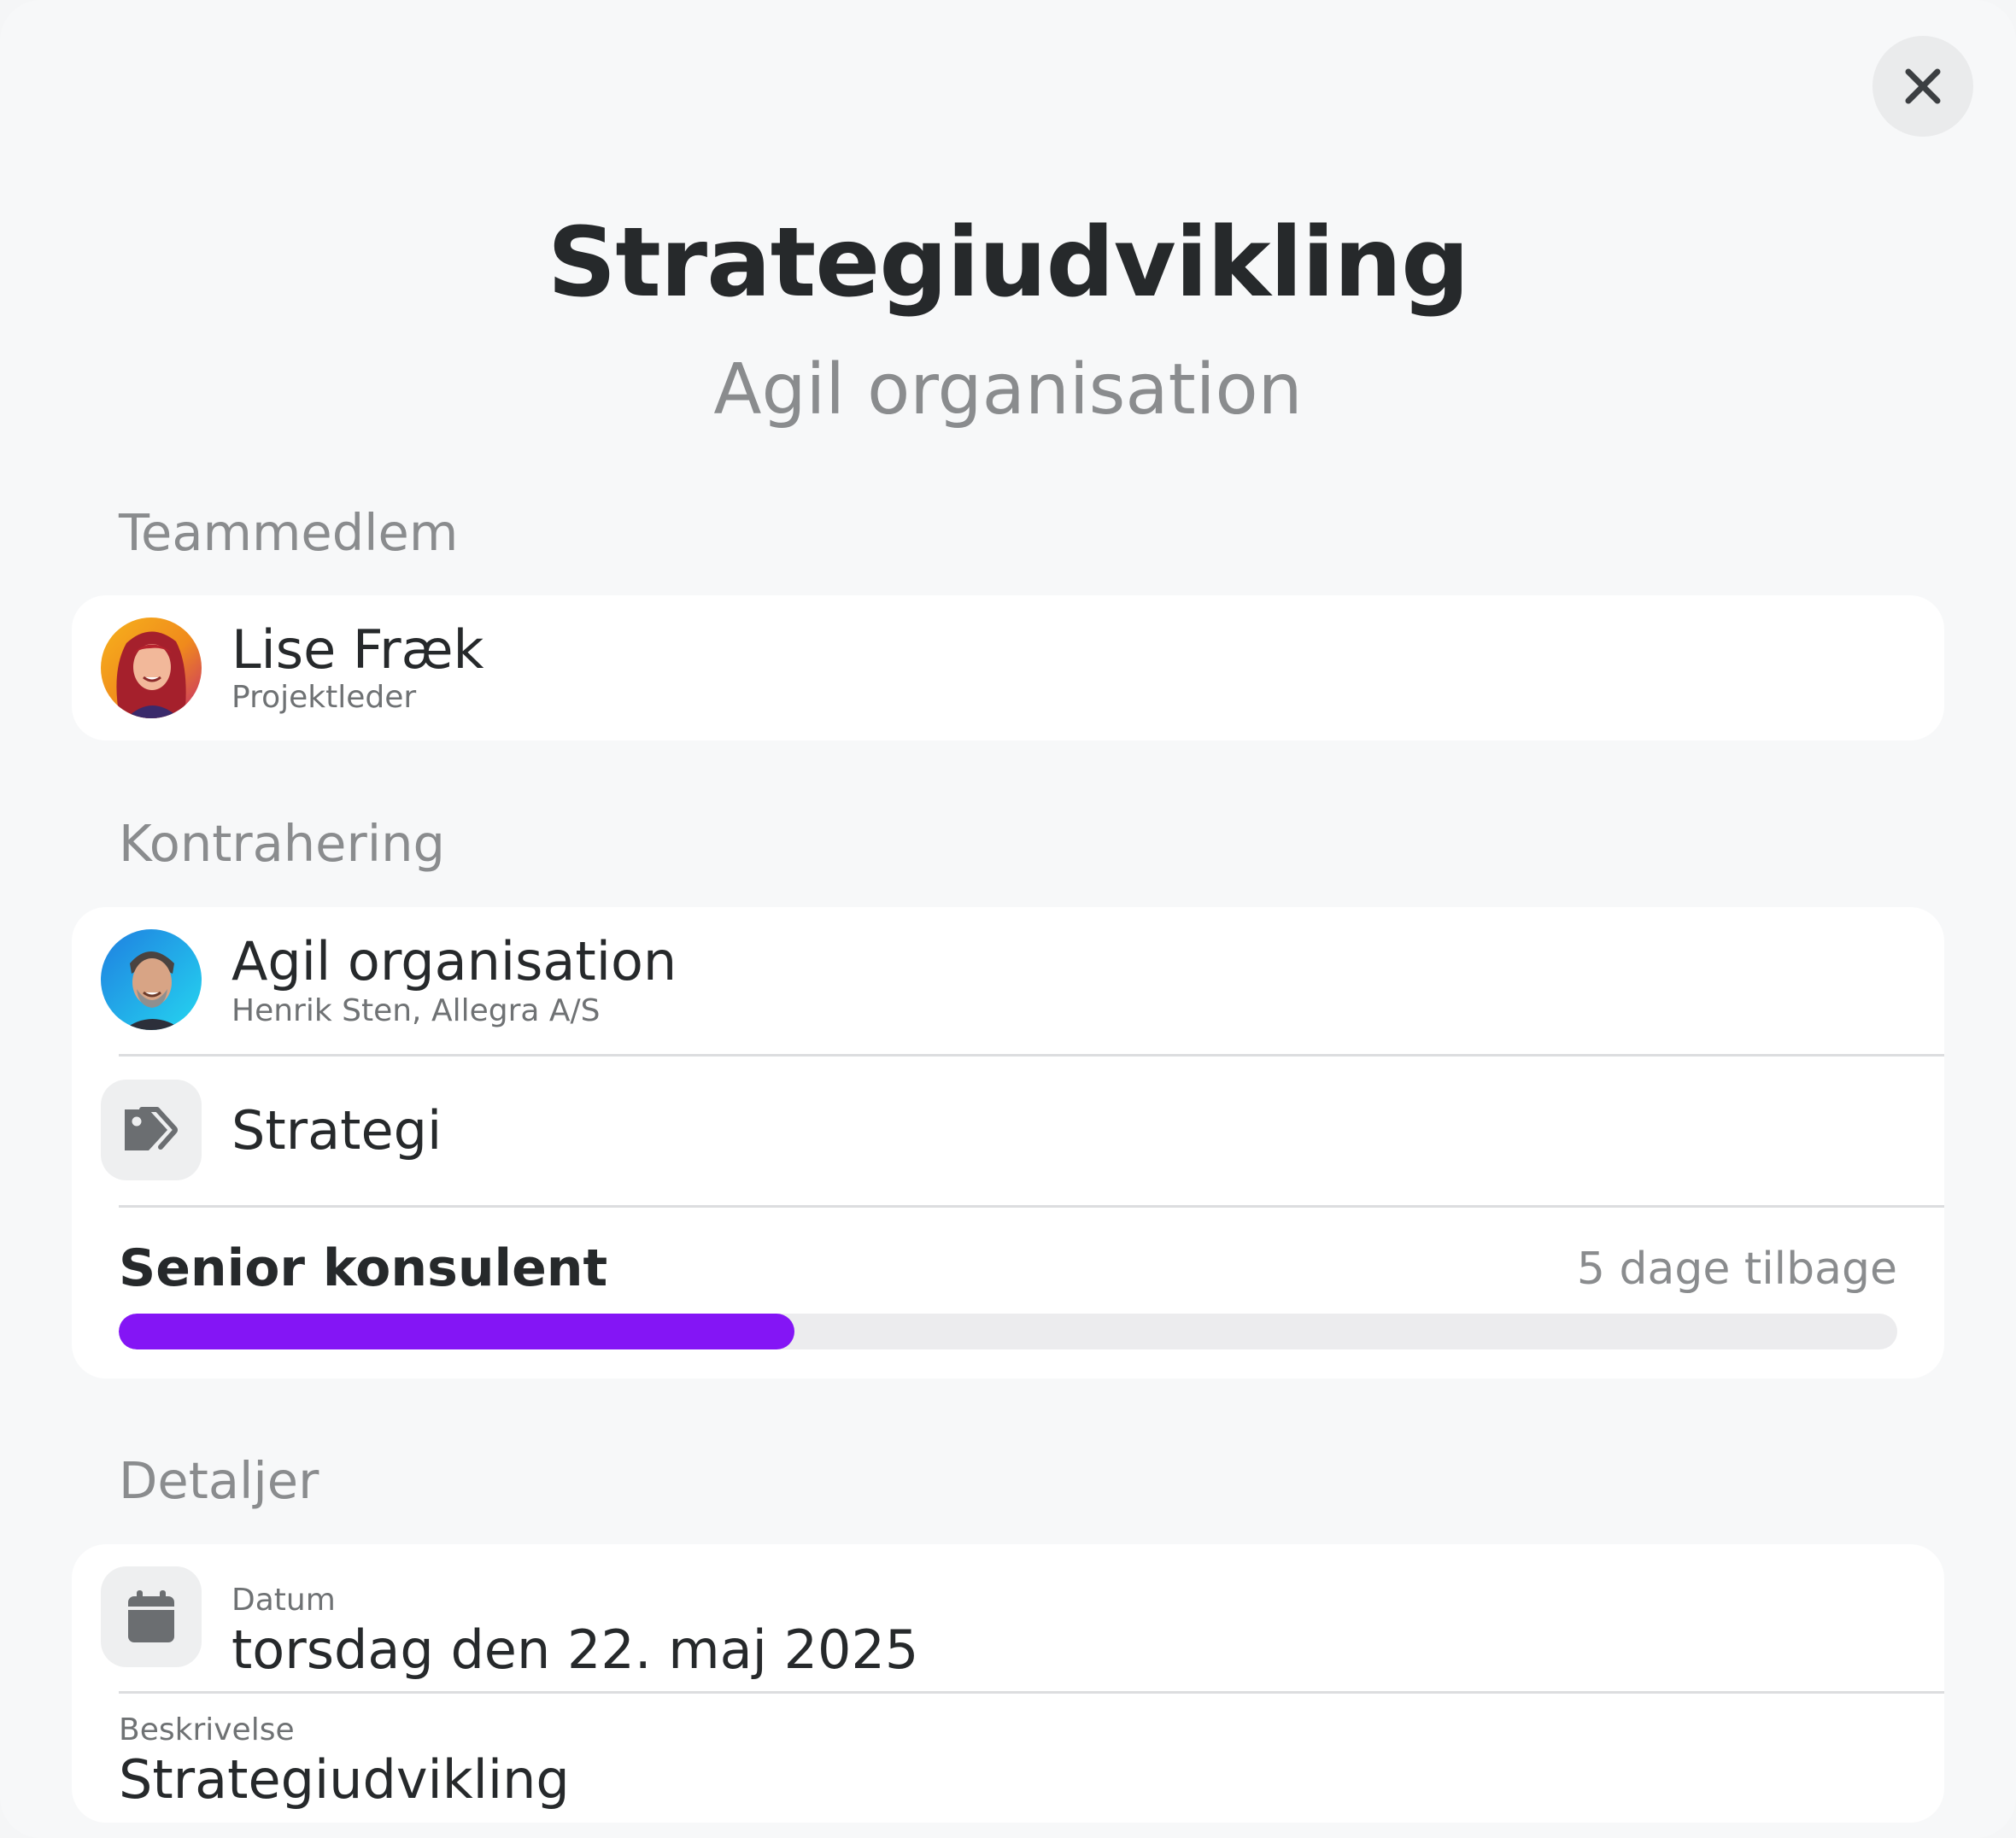  Describe the element at coordinates (283, 1601) in the screenshot. I see `date-label: Datum` at that location.